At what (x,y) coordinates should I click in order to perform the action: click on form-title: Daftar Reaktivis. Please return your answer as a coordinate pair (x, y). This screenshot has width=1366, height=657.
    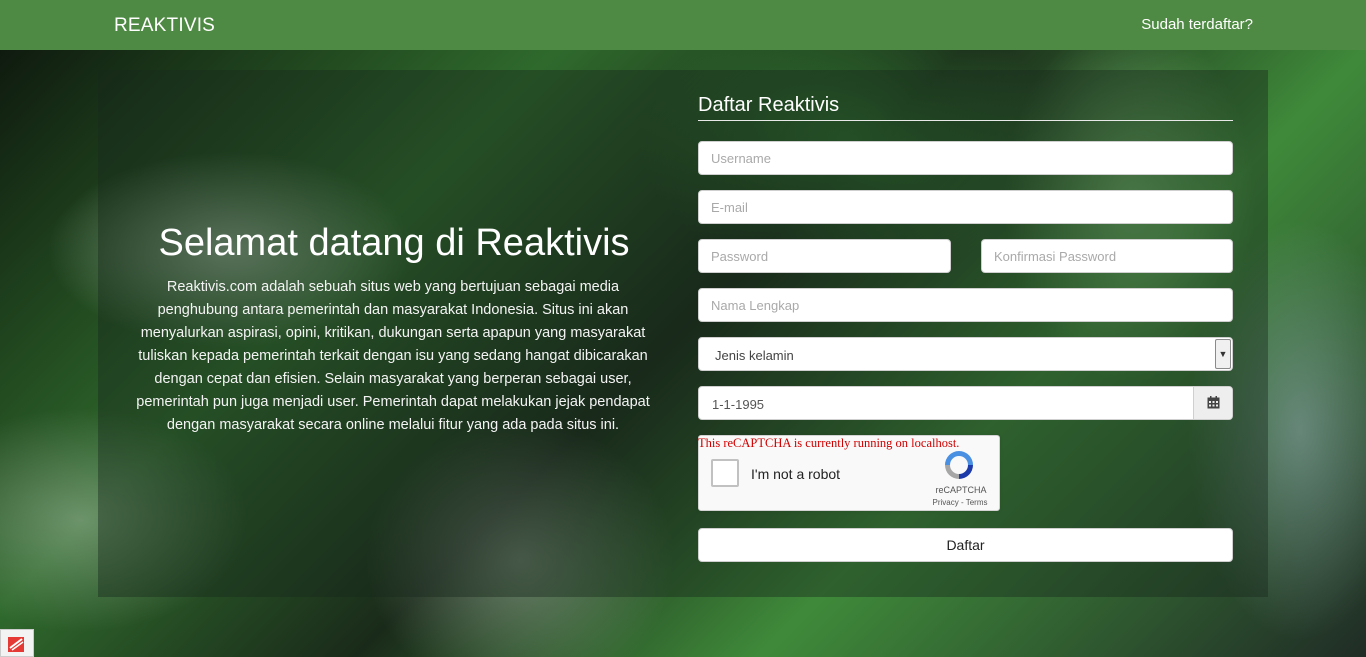
    Looking at the image, I should click on (965, 107).